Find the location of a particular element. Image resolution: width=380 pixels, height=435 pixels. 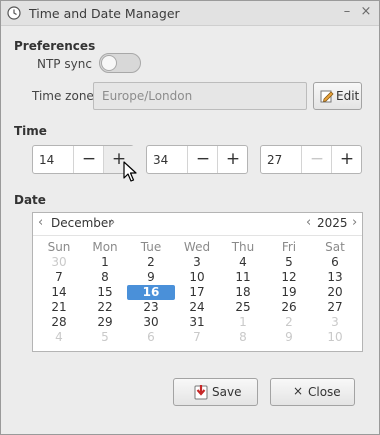

seconds-decrement-button: − is located at coordinates (316, 159).